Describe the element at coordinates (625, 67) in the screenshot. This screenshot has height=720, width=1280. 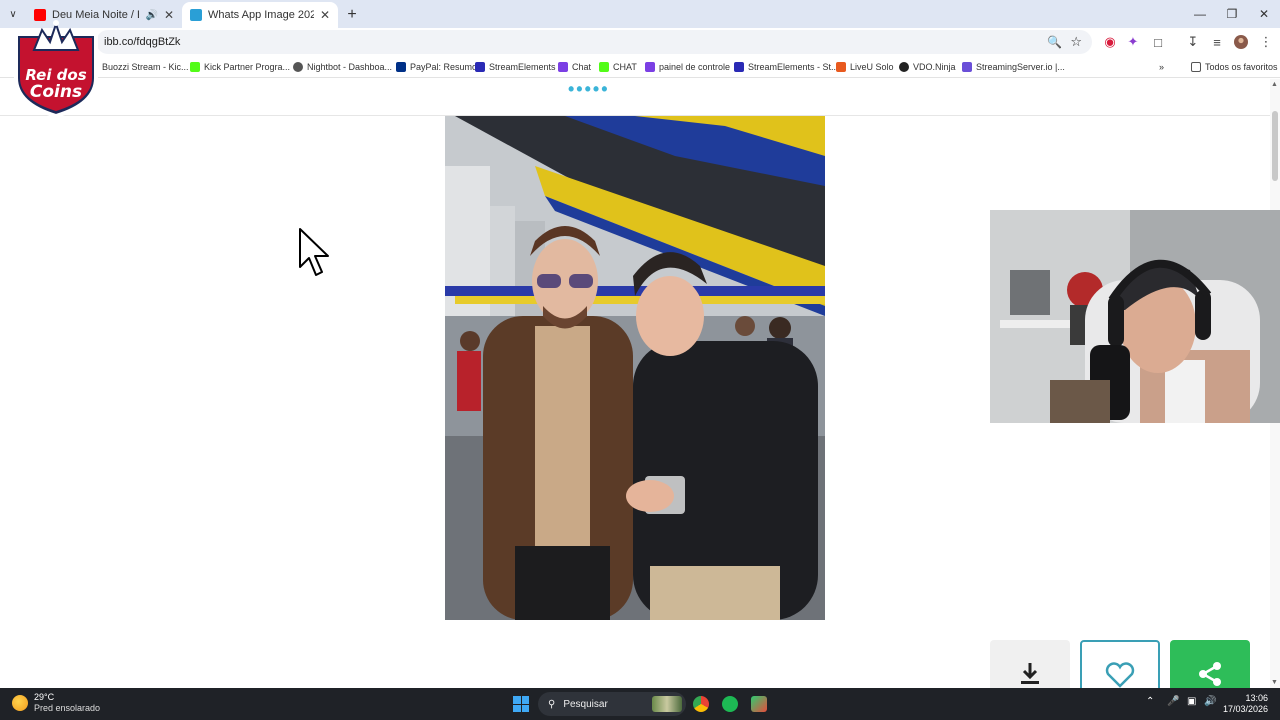
I see `bookmark-label: CHAT` at that location.